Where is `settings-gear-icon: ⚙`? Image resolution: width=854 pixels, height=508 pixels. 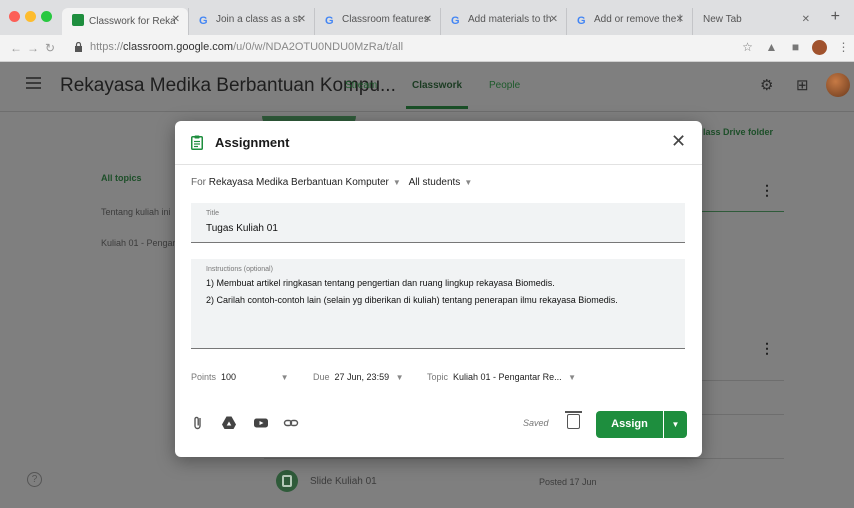 settings-gear-icon: ⚙ is located at coordinates (766, 85).